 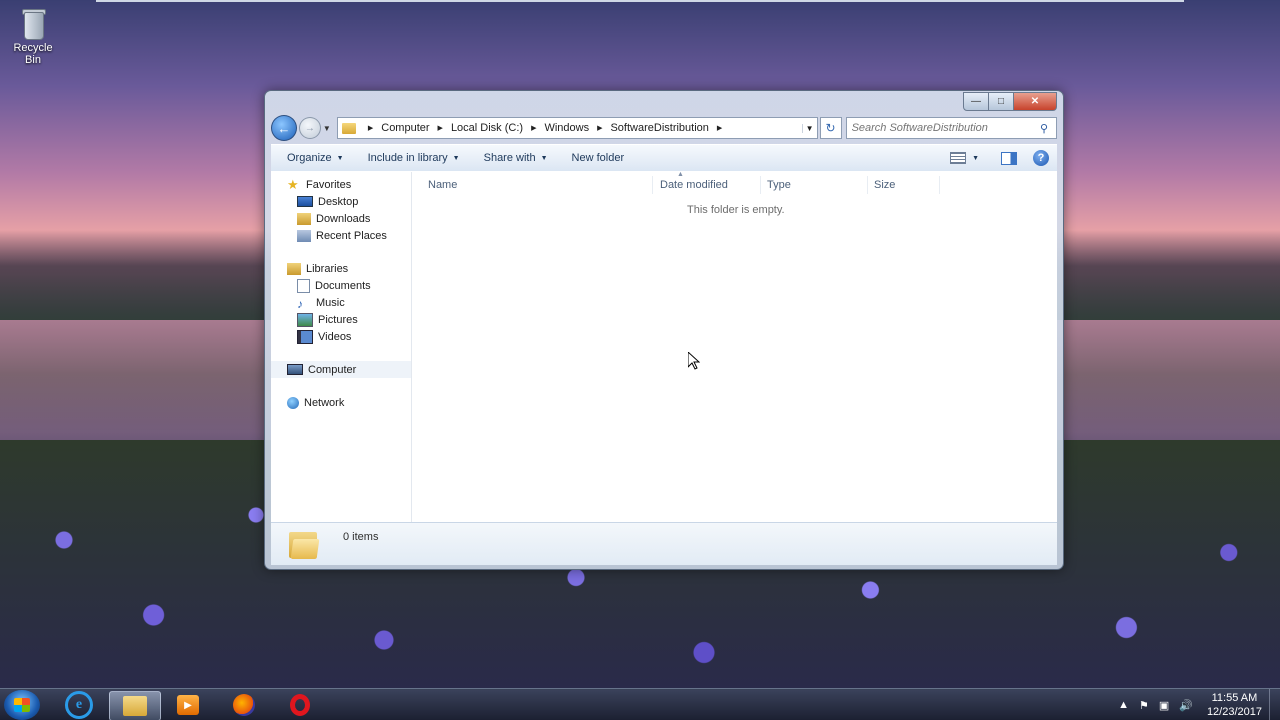 I want to click on recycle-bin-desktop-icon: Recycle Bin, so click(x=33, y=36).